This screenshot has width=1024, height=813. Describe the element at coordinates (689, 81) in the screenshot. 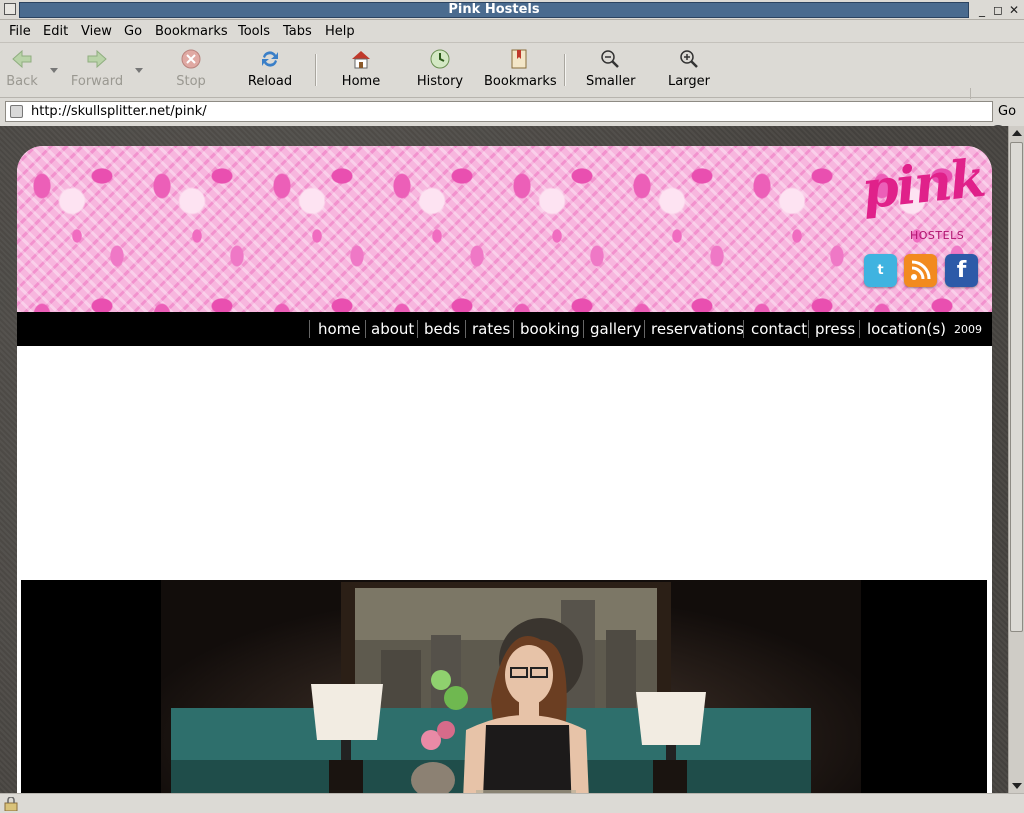

I see `larger-label: Larger` at that location.